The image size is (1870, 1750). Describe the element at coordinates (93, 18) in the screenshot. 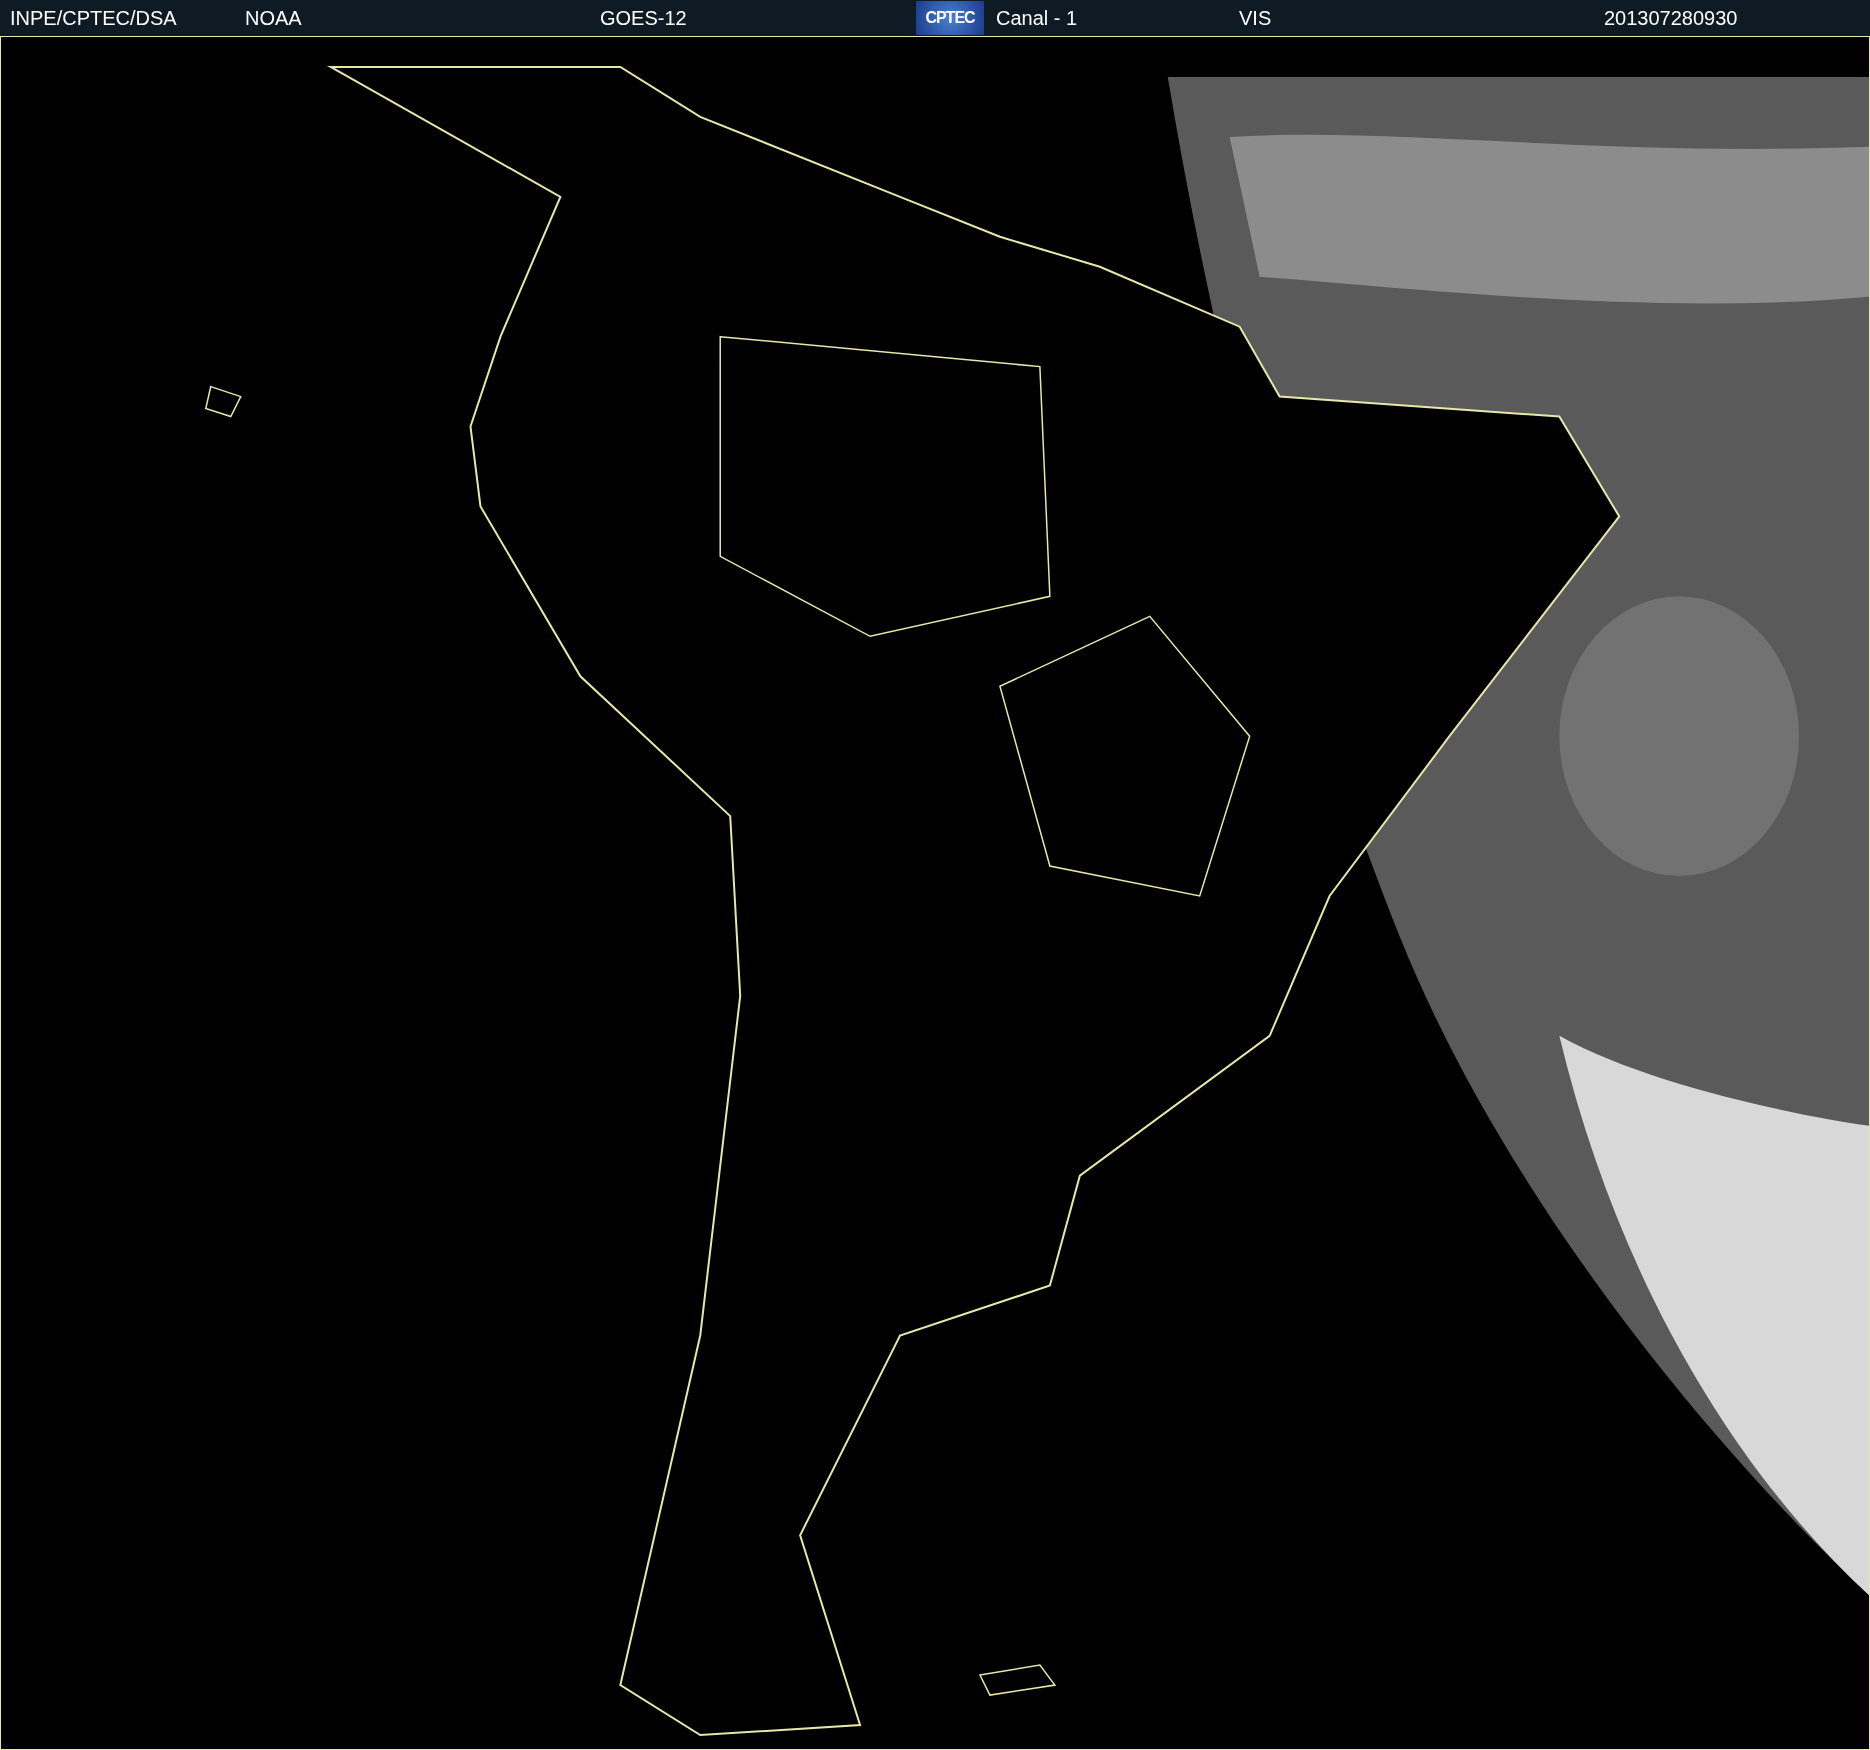

I see `source-label: INPE/CPTEC/DSA` at that location.